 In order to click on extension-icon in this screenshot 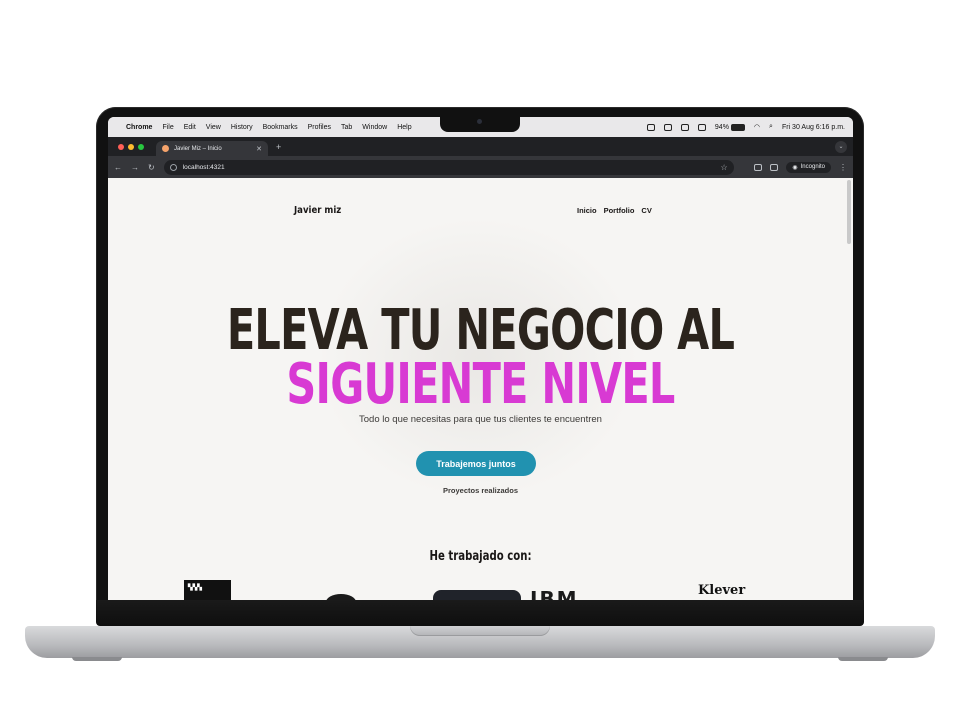, I will do `click(758, 167)`.